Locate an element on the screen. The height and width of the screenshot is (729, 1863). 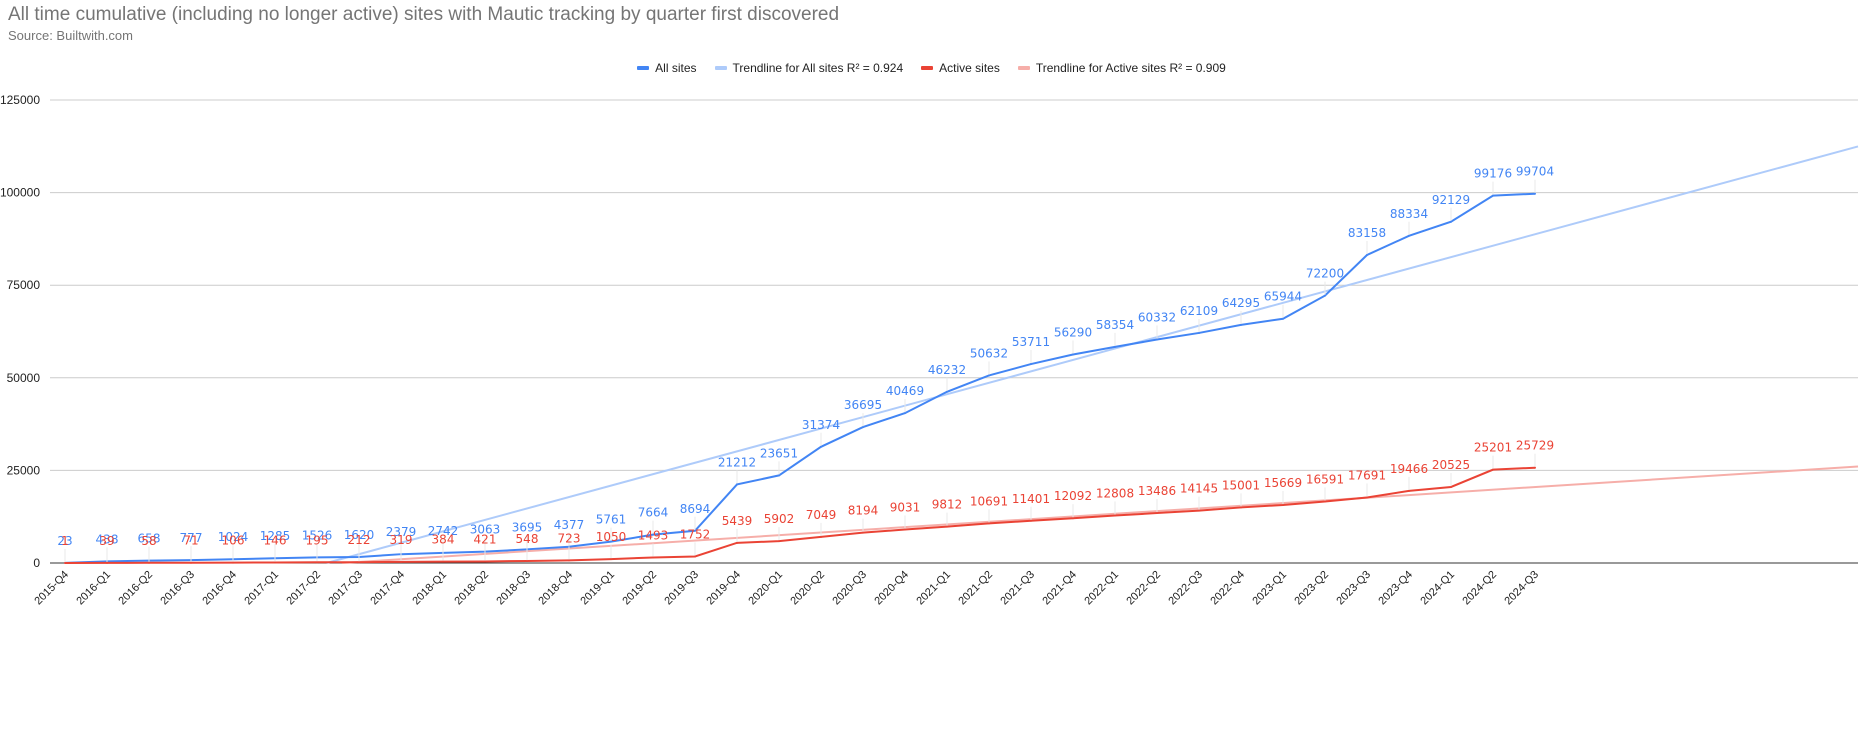
y-tick-label: 75000 is located at coordinates (24, 285).